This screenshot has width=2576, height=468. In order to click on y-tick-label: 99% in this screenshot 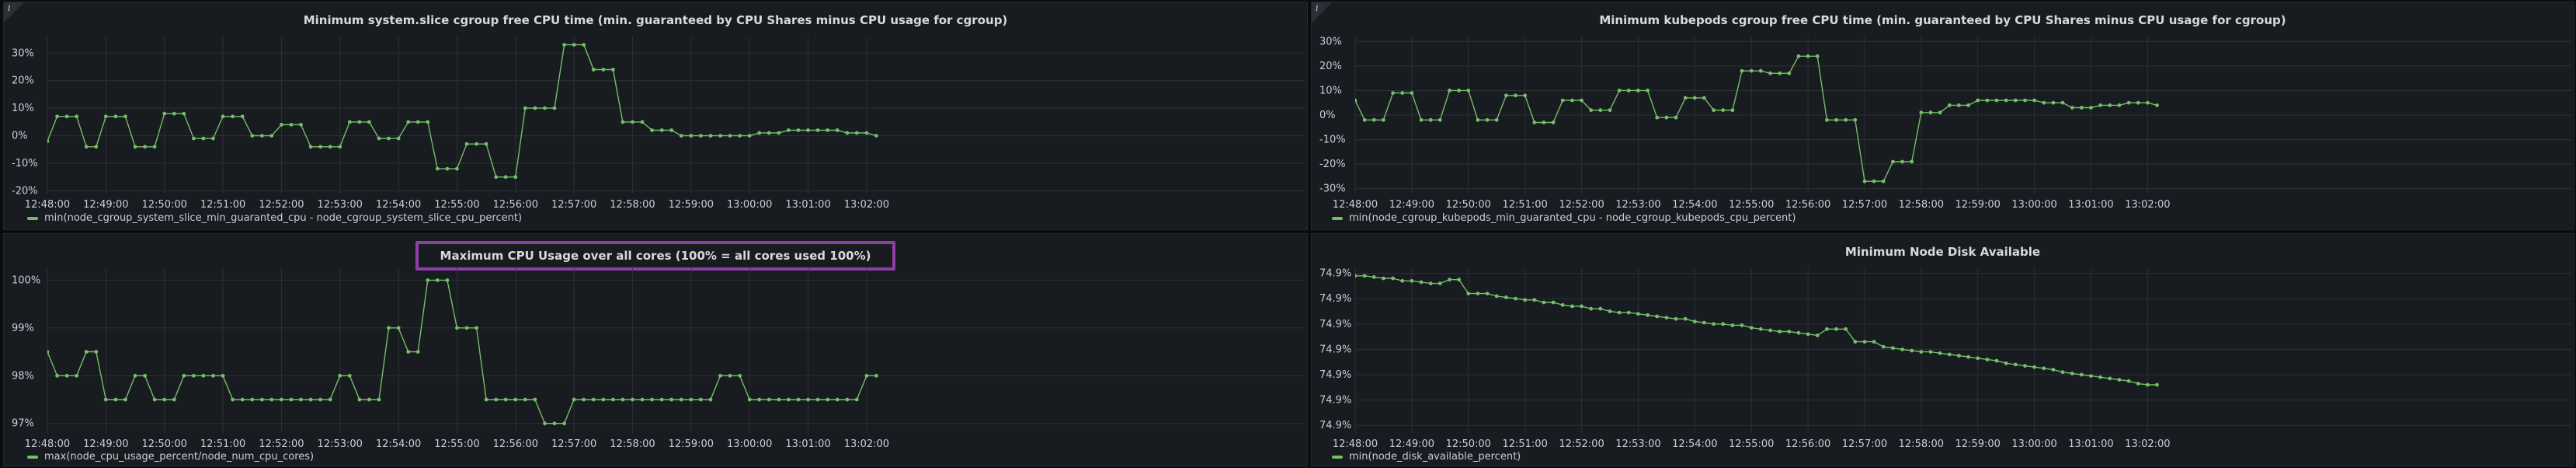, I will do `click(23, 328)`.